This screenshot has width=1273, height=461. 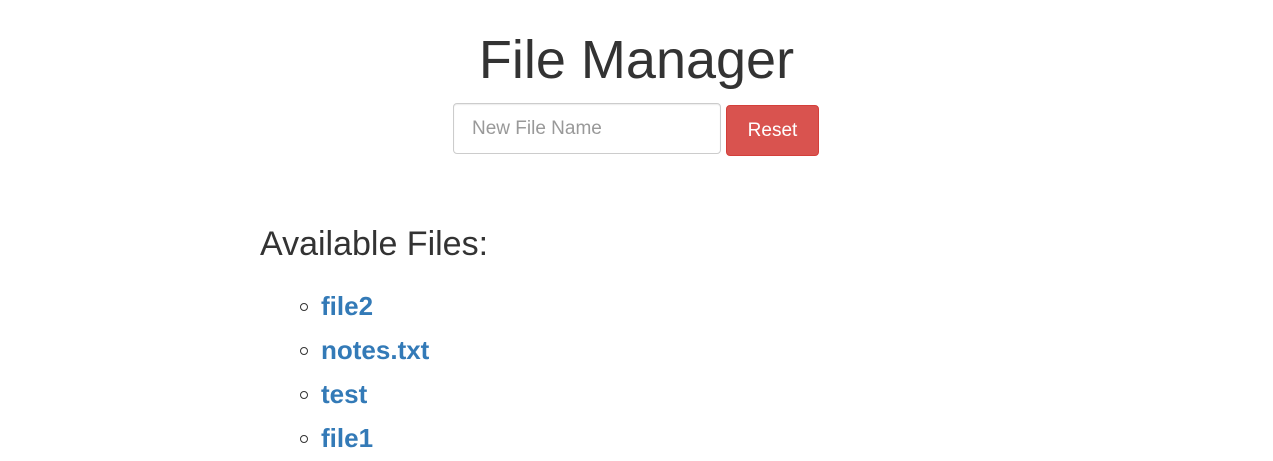 What do you see at coordinates (772, 130) in the screenshot?
I see `reset-button: Reset` at bounding box center [772, 130].